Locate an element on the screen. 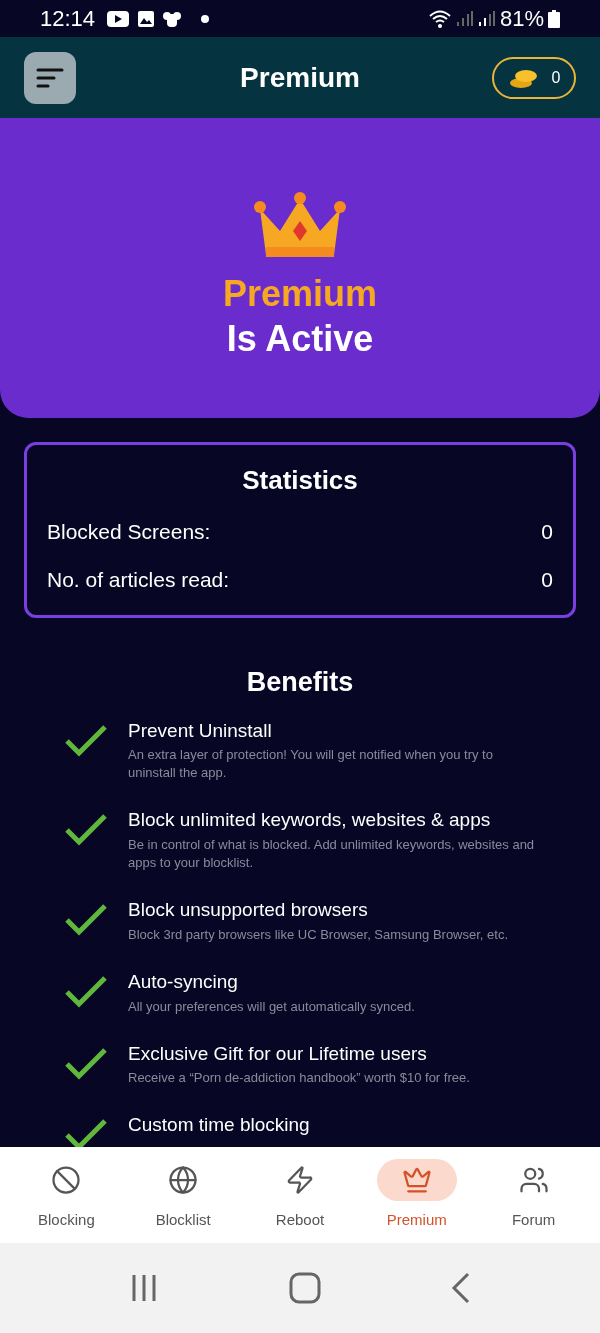  battery-icon is located at coordinates (554, 18).